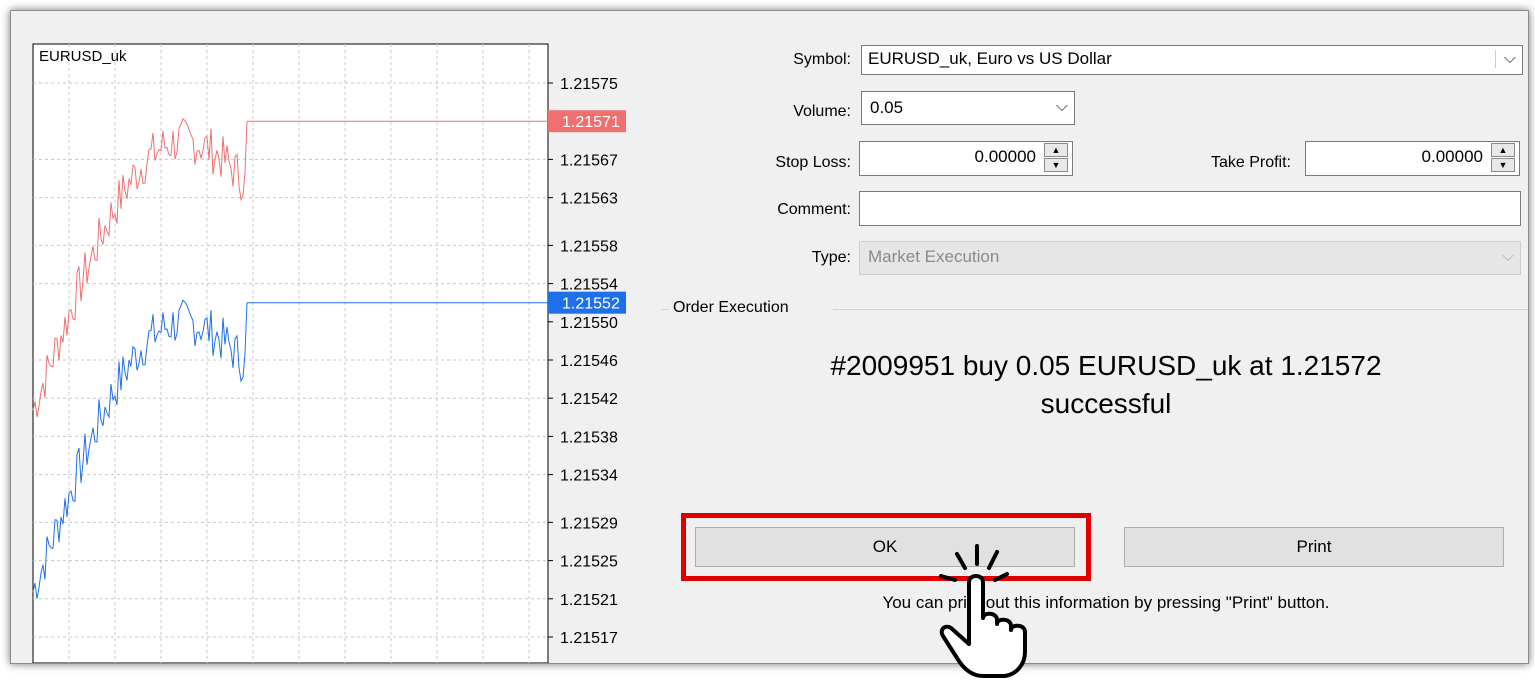 Image resolution: width=1535 pixels, height=680 pixels. I want to click on bid-price-label: 1.21552, so click(591, 304).